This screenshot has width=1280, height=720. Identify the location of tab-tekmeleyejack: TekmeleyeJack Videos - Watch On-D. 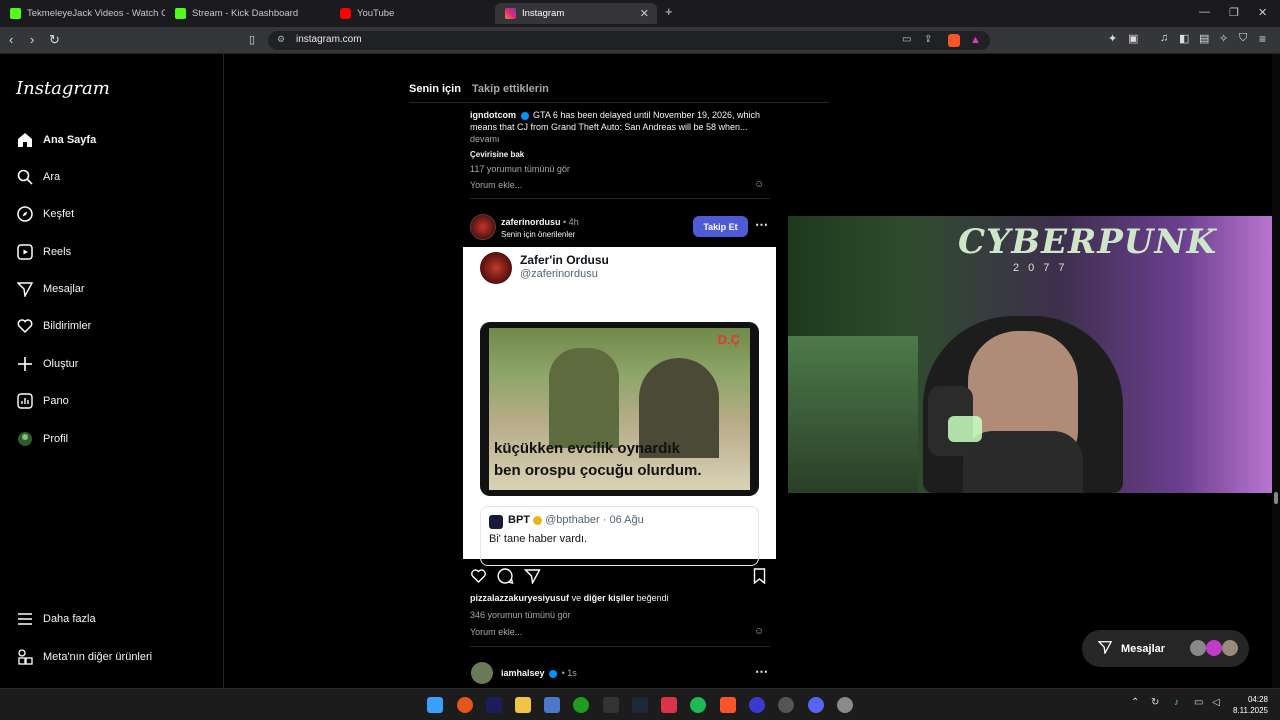
(82, 13).